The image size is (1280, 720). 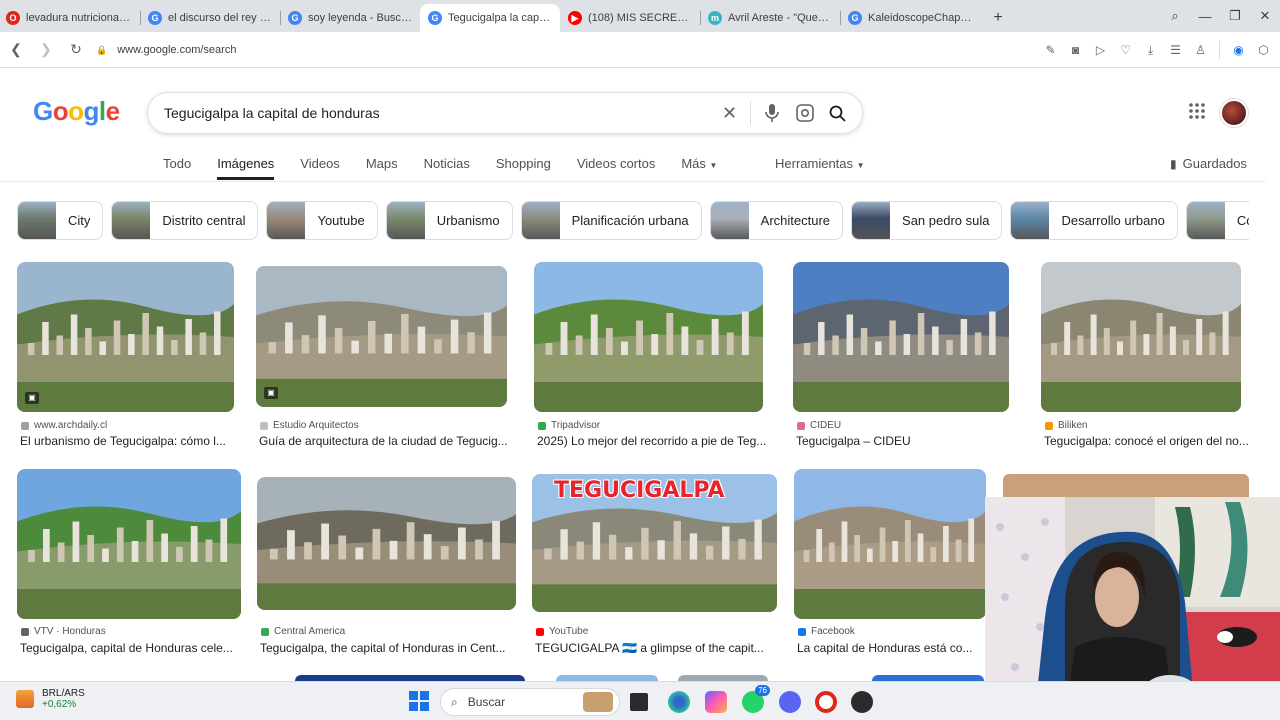 I want to click on heart-icon: ♡, so click(x=1125, y=50).